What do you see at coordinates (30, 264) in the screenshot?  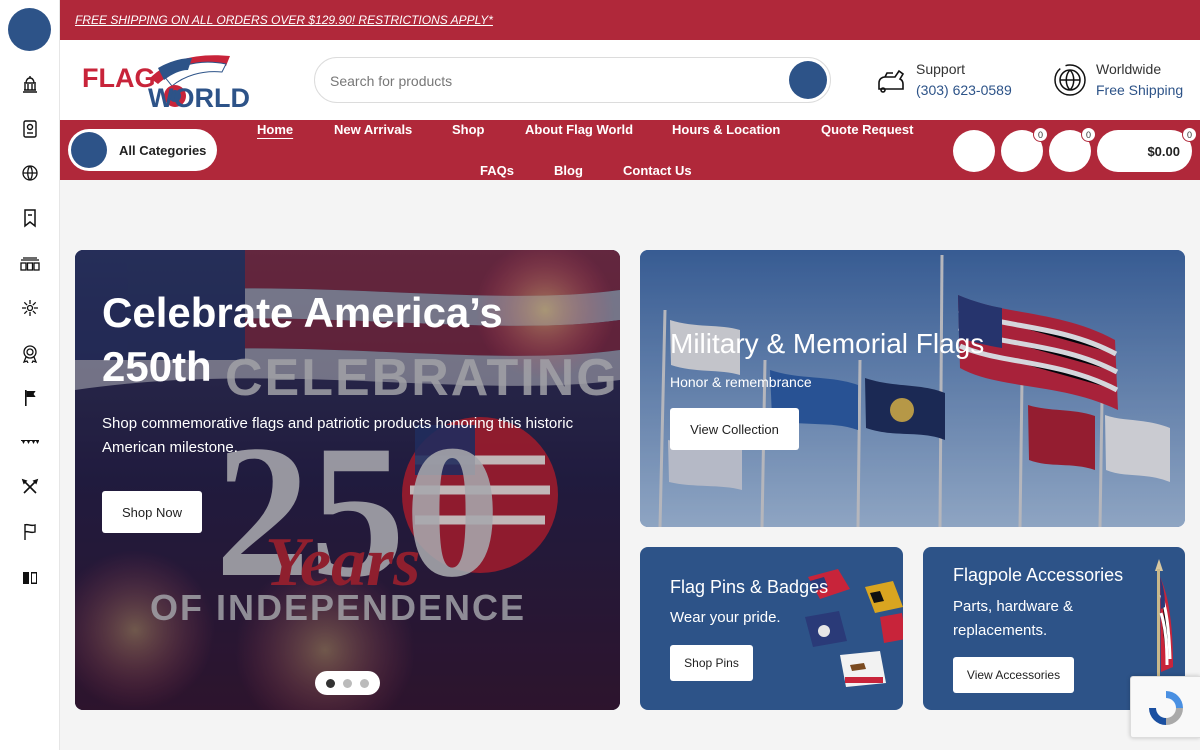 I see `bunting-flags-icon` at bounding box center [30, 264].